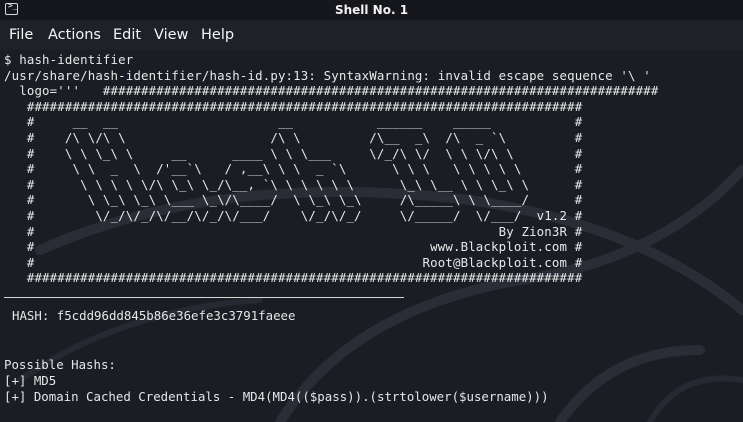  I want to click on possible-hashes-label: Possible Hashs:, so click(60, 364).